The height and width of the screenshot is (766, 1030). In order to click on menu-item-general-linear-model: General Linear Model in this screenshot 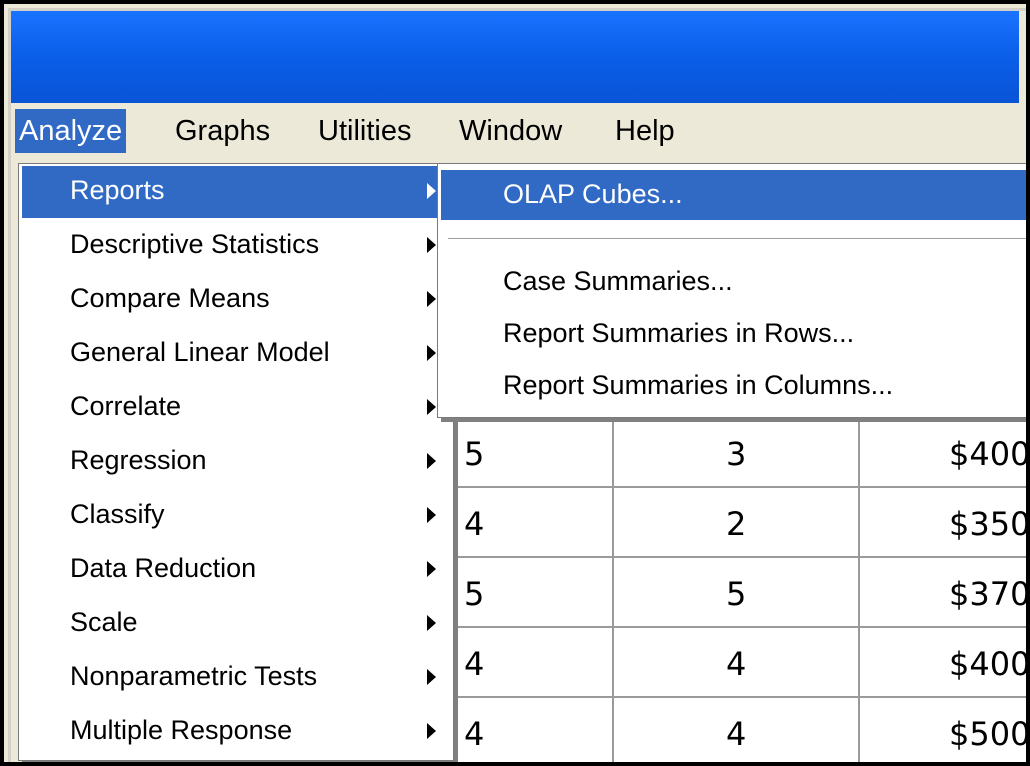, I will do `click(236, 354)`.